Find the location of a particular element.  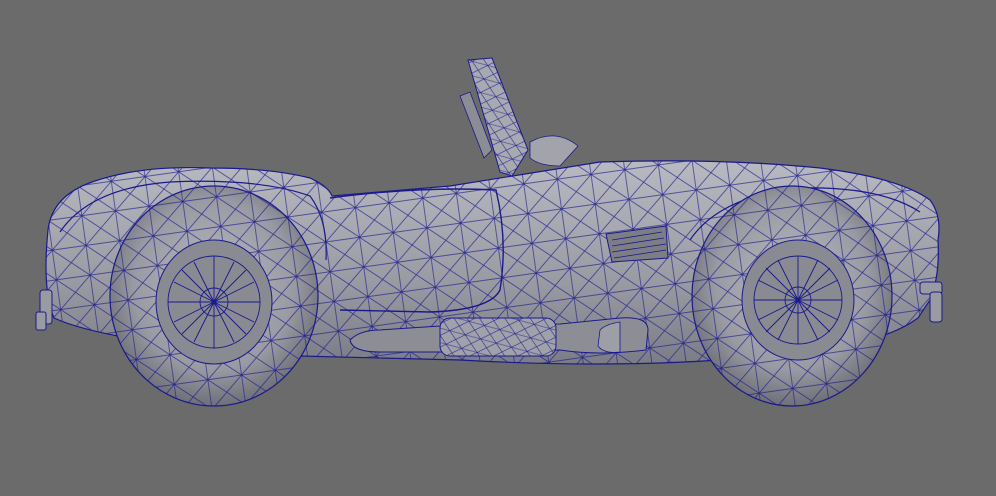

front-wheel is located at coordinates (792, 296).